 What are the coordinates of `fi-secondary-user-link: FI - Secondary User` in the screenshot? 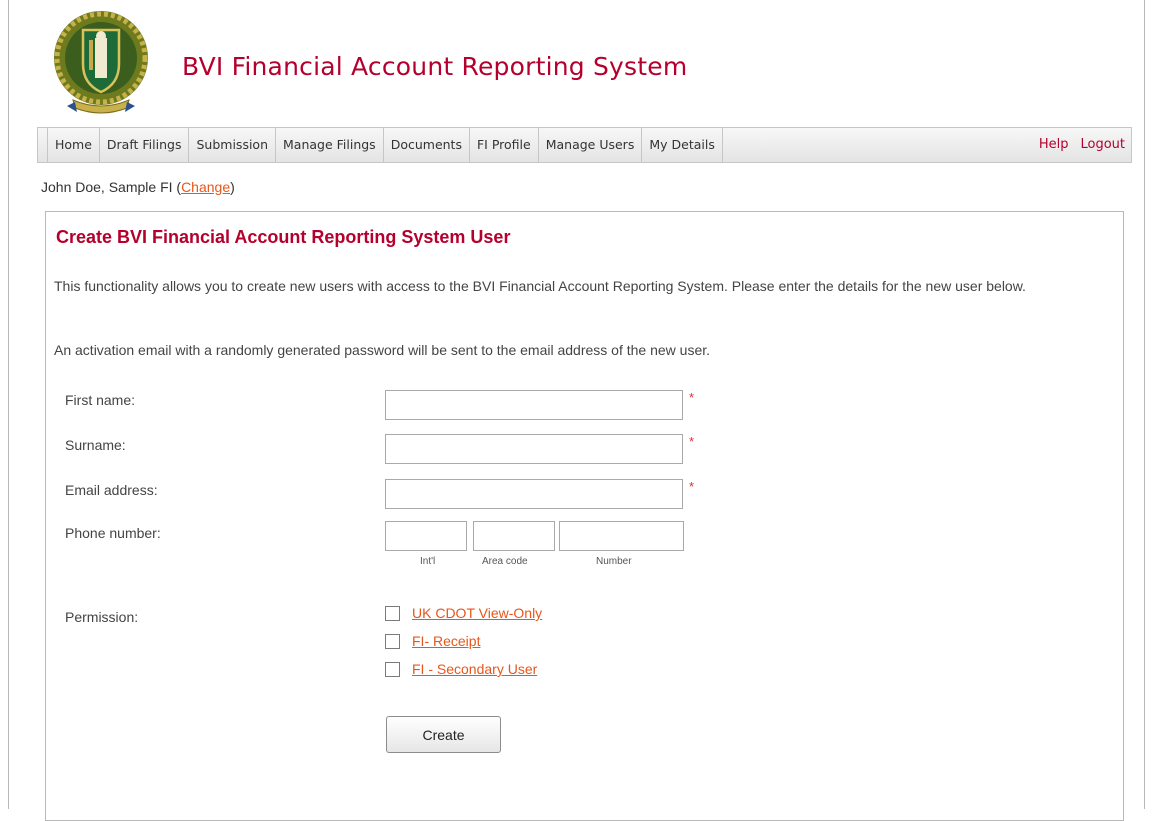 It's located at (474, 669).